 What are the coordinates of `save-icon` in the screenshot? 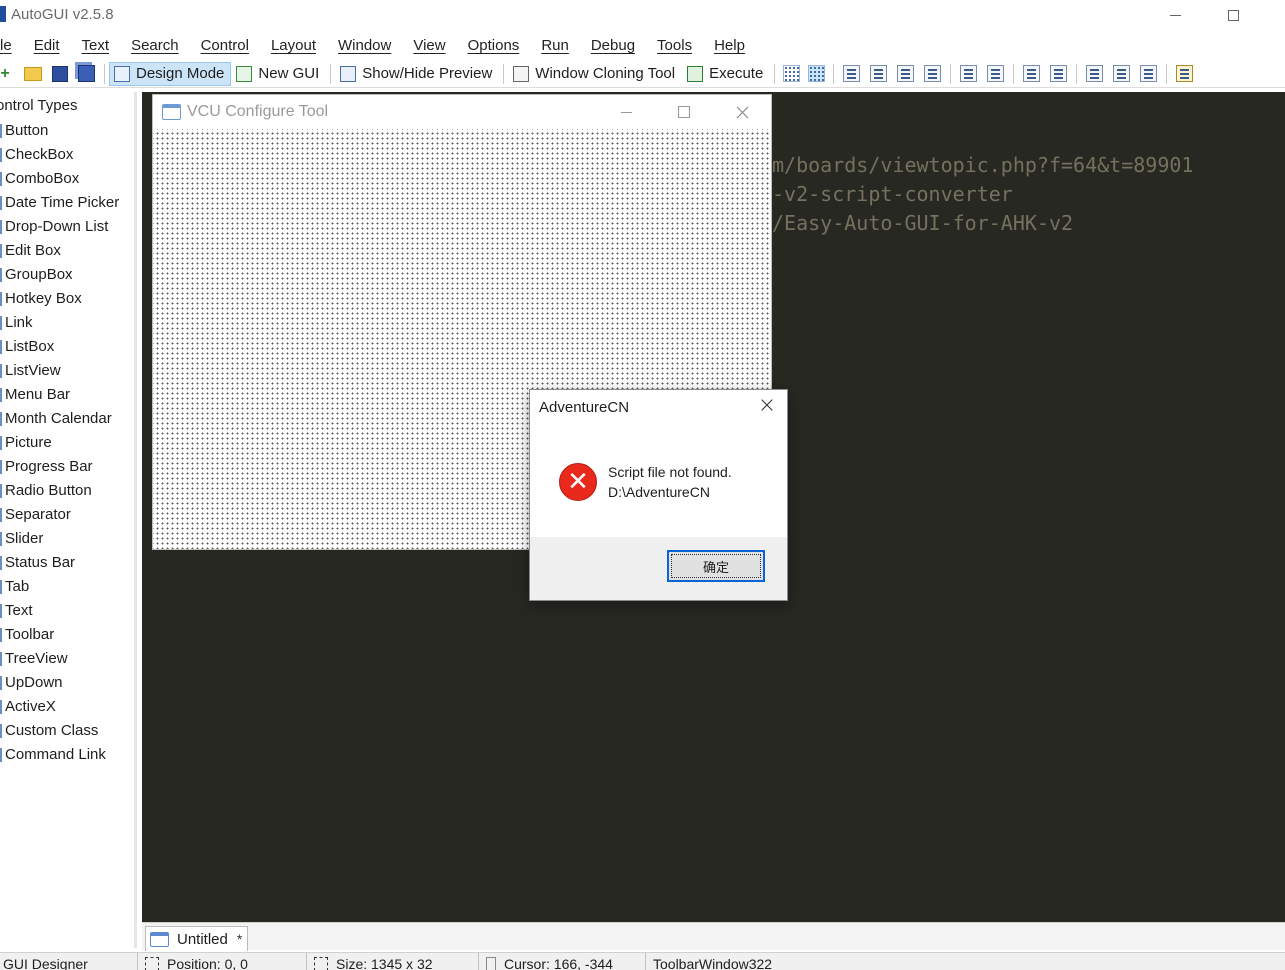 It's located at (60, 73).